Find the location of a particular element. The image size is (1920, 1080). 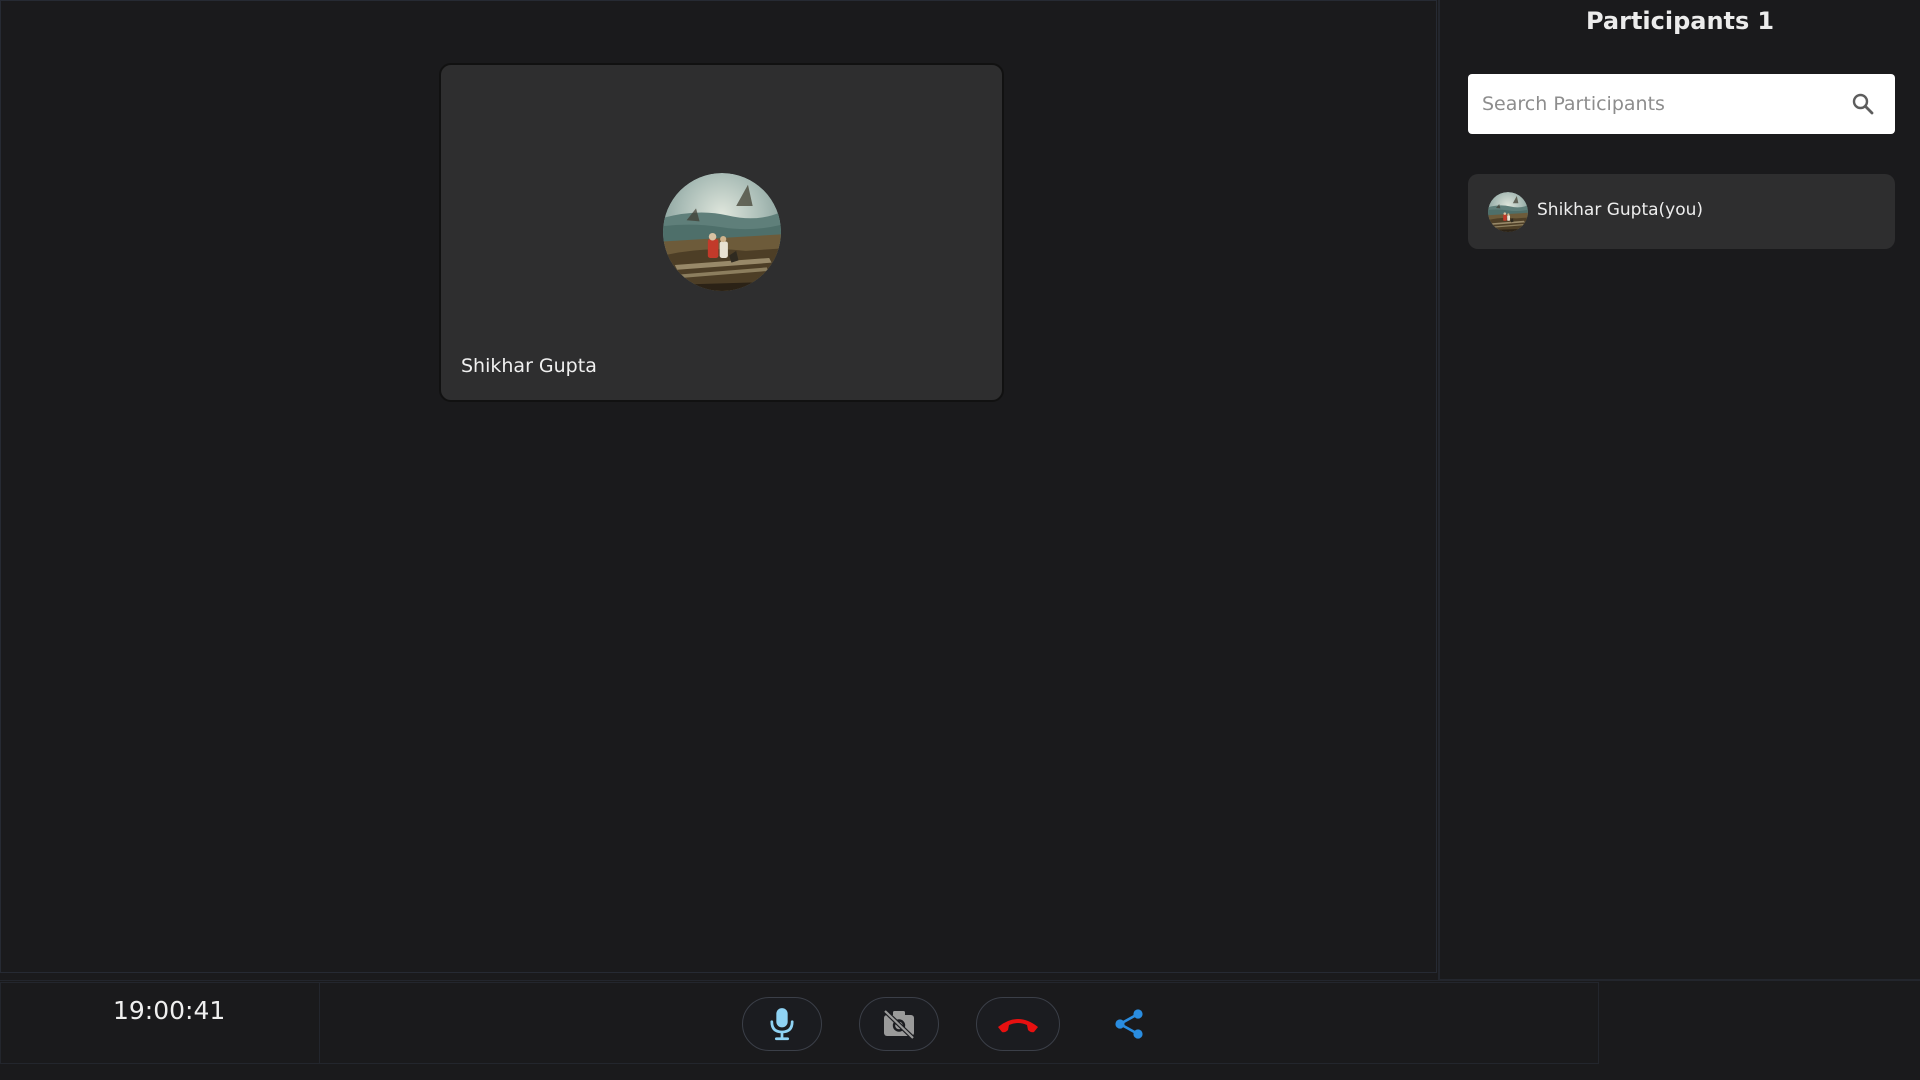

search-icon is located at coordinates (1863, 104).